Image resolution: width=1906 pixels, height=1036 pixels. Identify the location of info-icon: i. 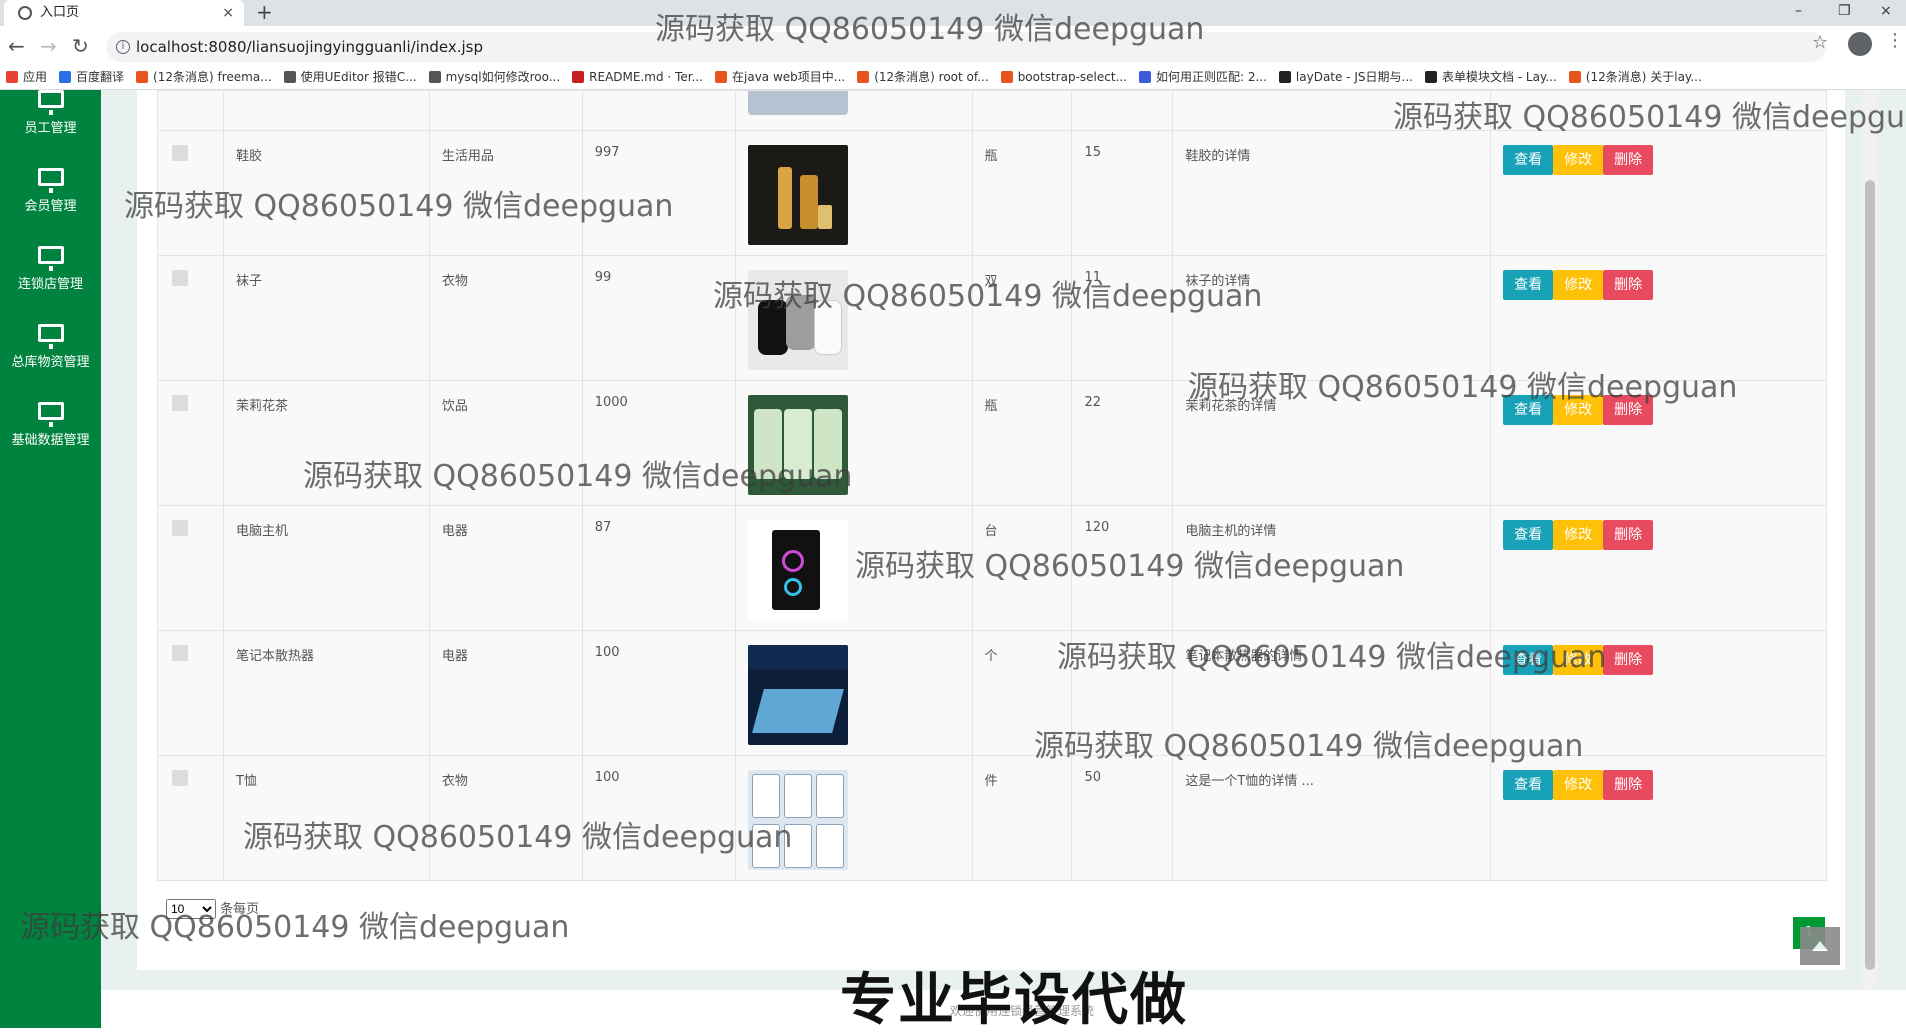
(123, 47).